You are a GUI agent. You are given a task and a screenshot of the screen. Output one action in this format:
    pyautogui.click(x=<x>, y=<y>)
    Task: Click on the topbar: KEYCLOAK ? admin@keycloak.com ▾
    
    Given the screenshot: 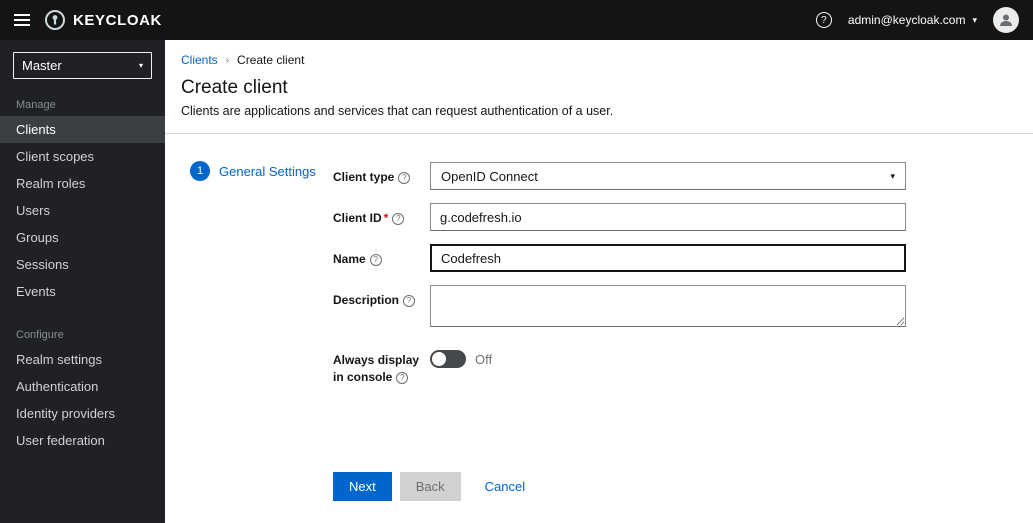 What is the action you would take?
    pyautogui.click(x=516, y=20)
    